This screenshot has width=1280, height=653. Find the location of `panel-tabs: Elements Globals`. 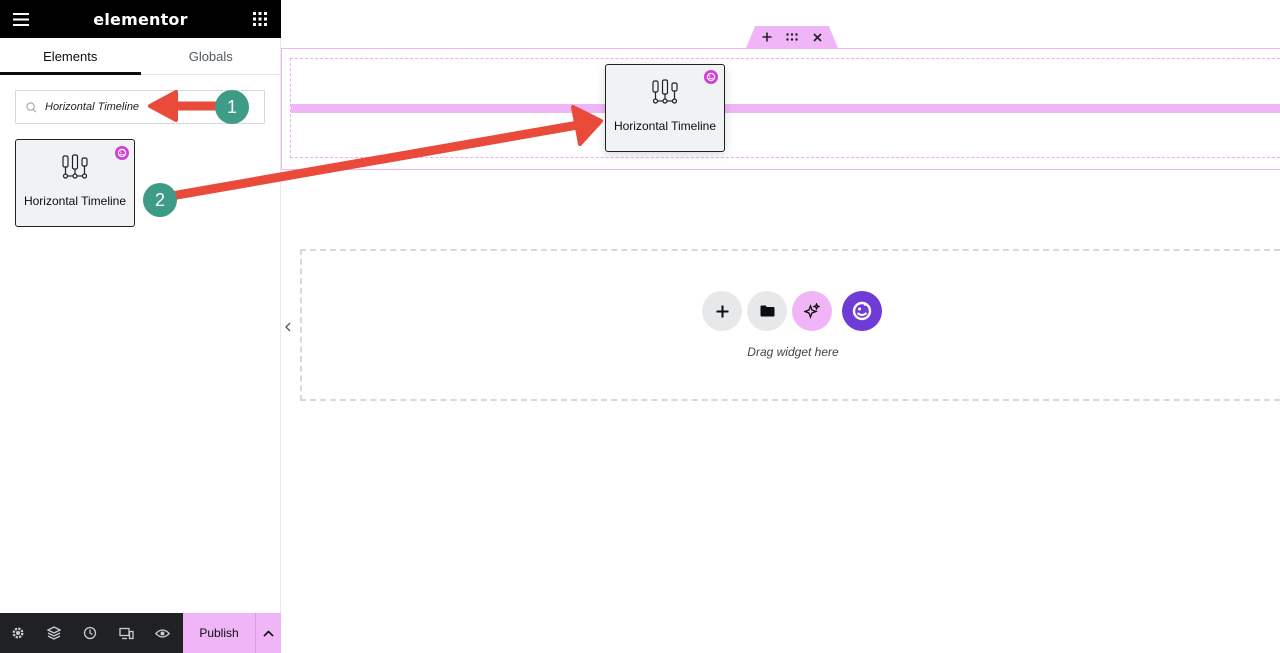

panel-tabs: Elements Globals is located at coordinates (140, 56).